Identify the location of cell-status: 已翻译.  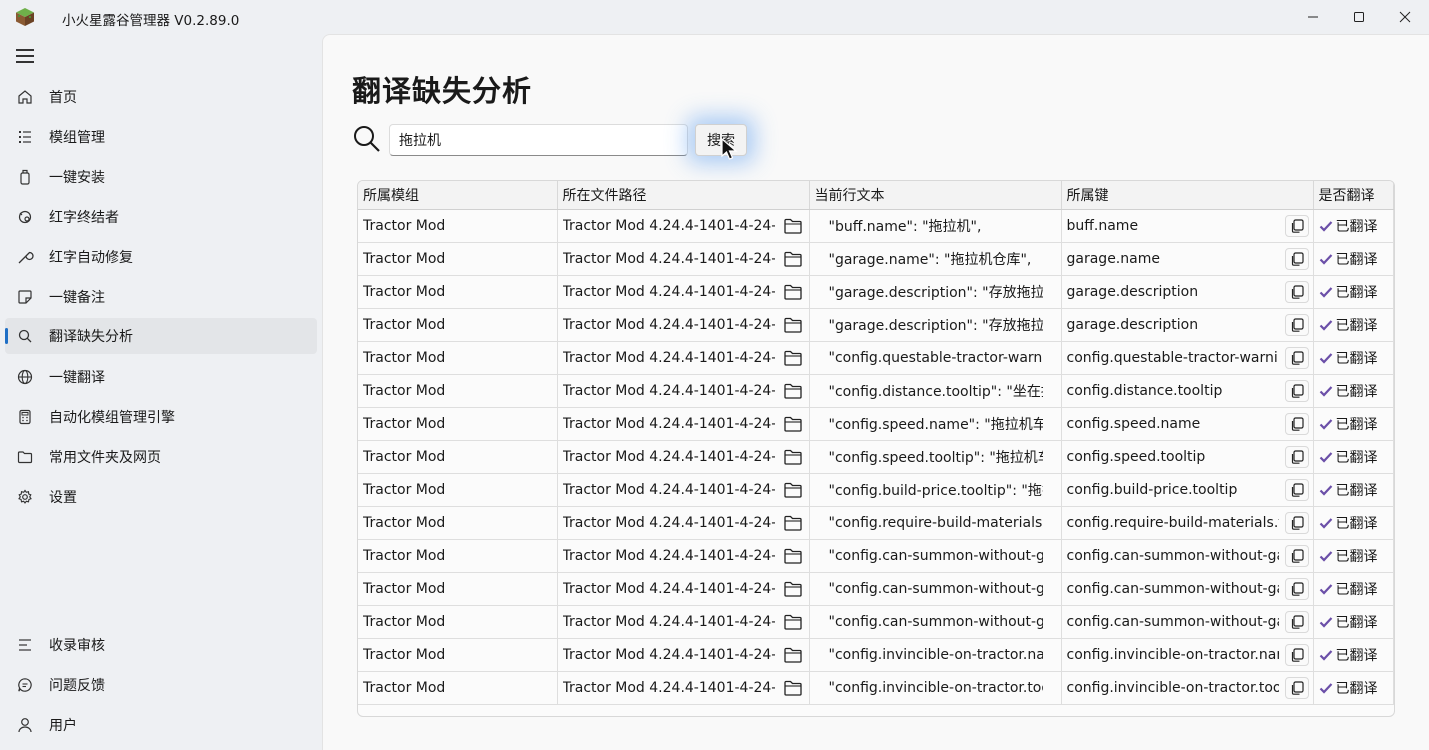
(1353, 490).